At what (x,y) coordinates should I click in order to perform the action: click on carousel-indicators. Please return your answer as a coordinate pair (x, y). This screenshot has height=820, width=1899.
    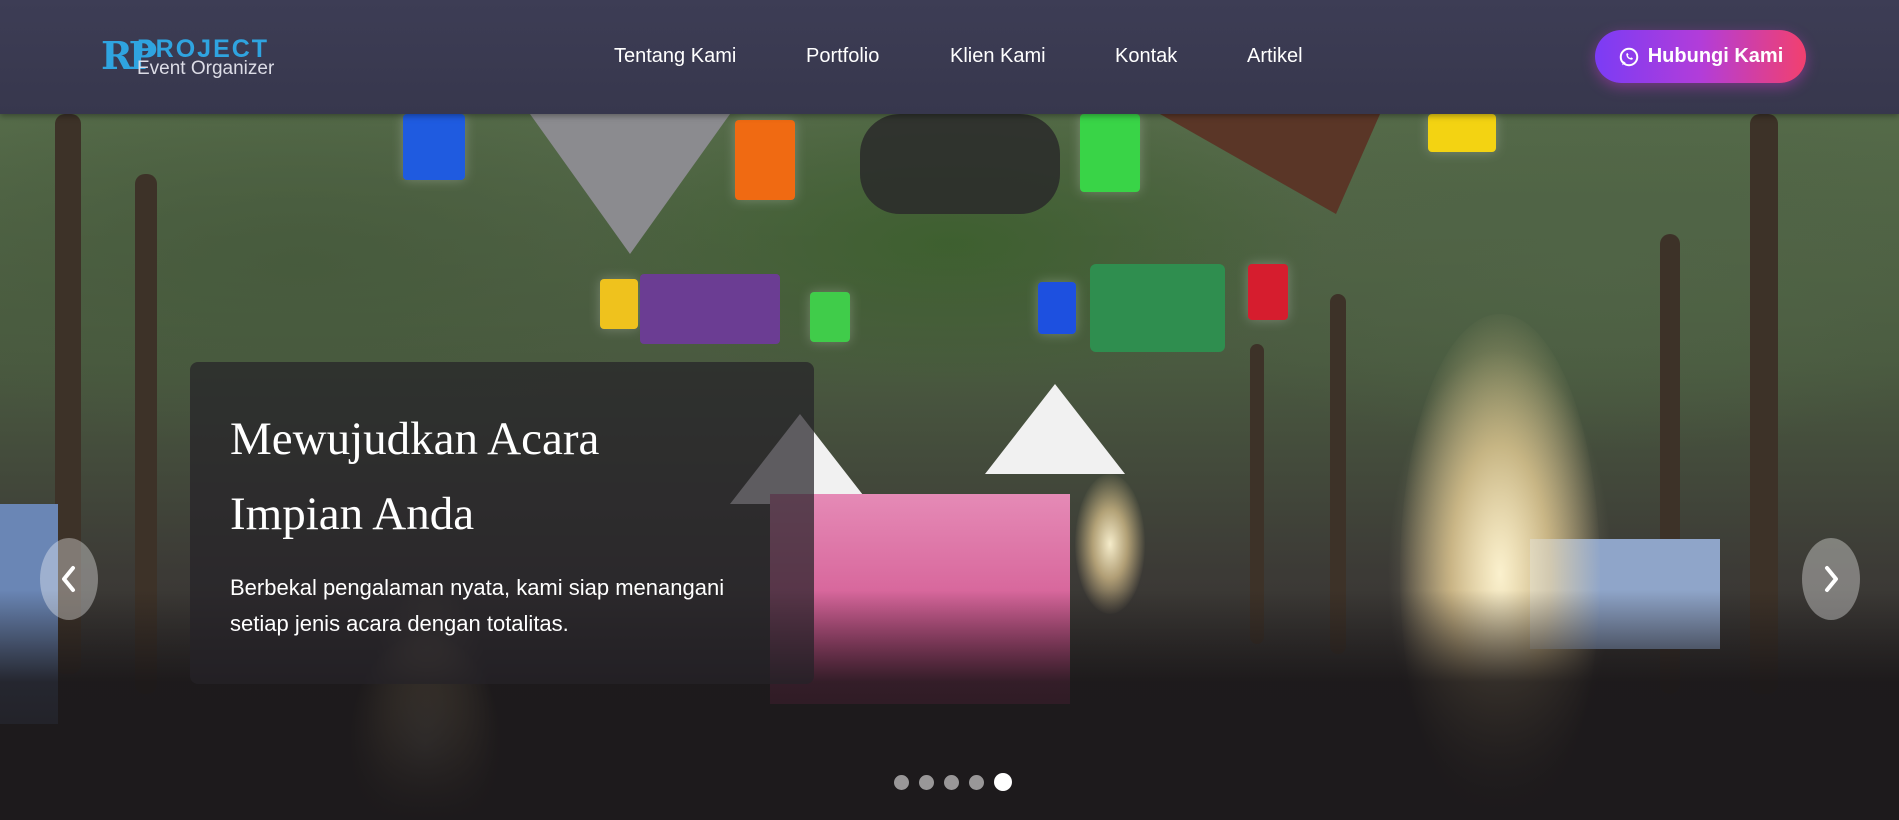
    Looking at the image, I should click on (953, 782).